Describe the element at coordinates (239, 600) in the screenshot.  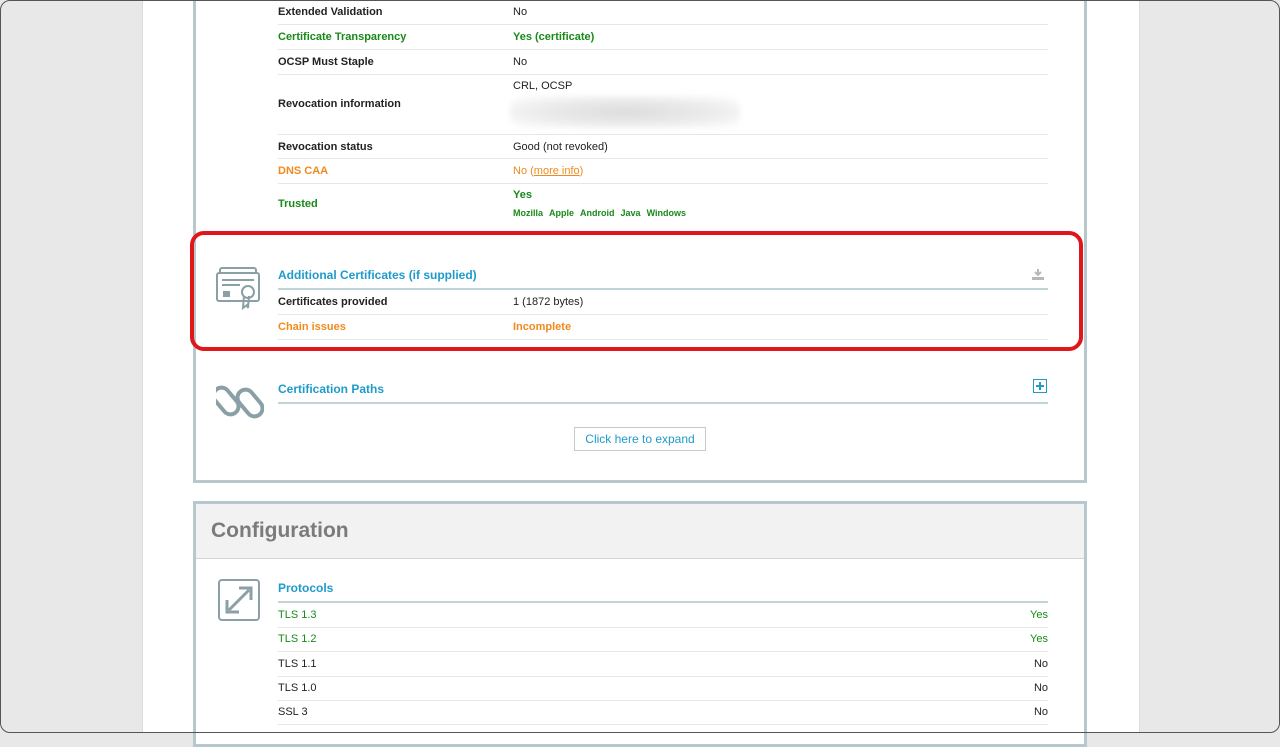
I see `protocols-arrows-icon` at that location.